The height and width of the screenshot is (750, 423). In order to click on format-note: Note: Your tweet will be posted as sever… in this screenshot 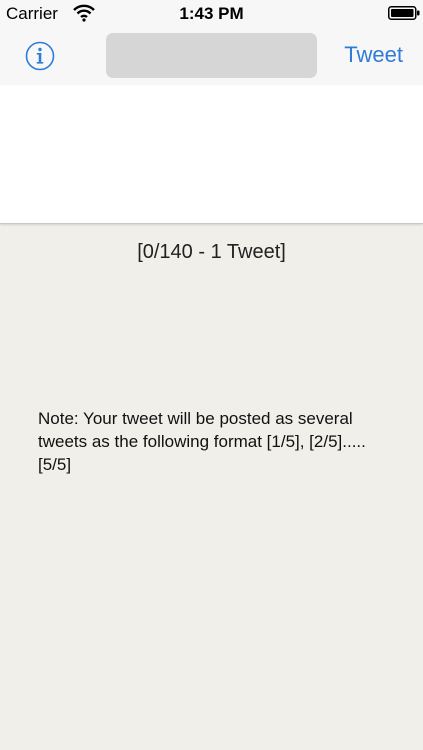, I will do `click(202, 441)`.